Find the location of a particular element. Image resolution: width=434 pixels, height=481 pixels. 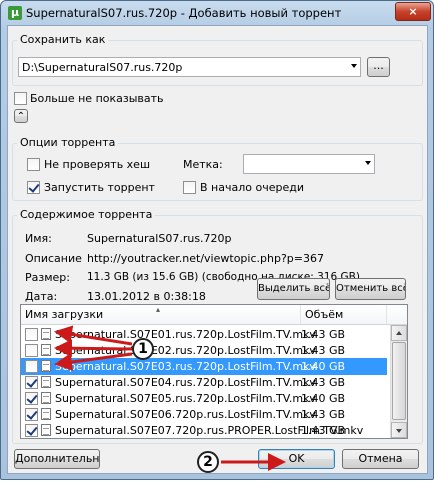

close-button: × is located at coordinates (413, 11).